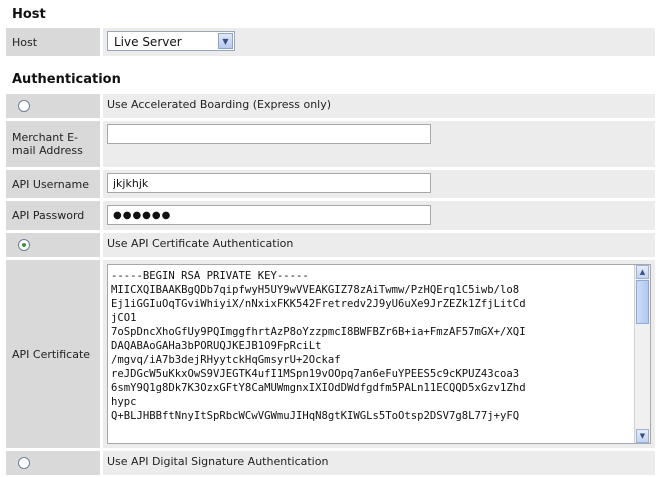 The height and width of the screenshot is (477, 665). What do you see at coordinates (642, 302) in the screenshot?
I see `scroll-thumb` at bounding box center [642, 302].